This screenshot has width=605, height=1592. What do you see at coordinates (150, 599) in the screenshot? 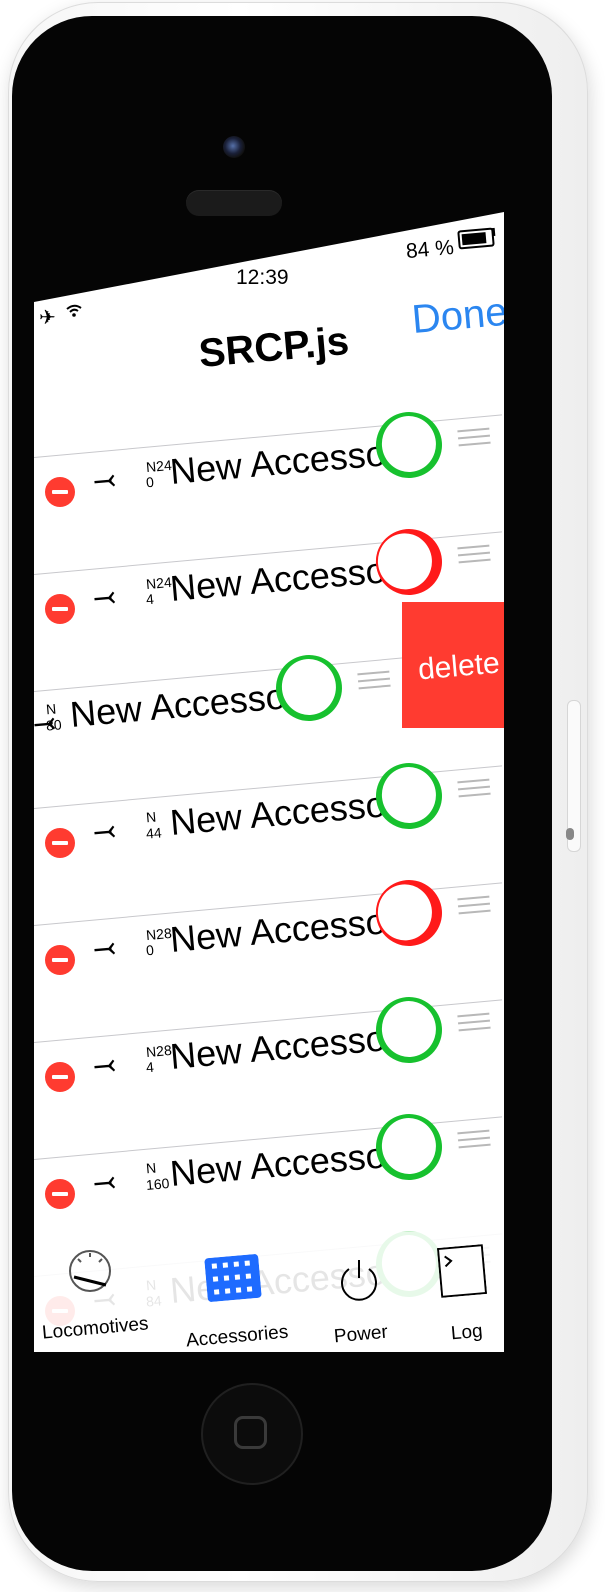
I see `address-number: 4` at bounding box center [150, 599].